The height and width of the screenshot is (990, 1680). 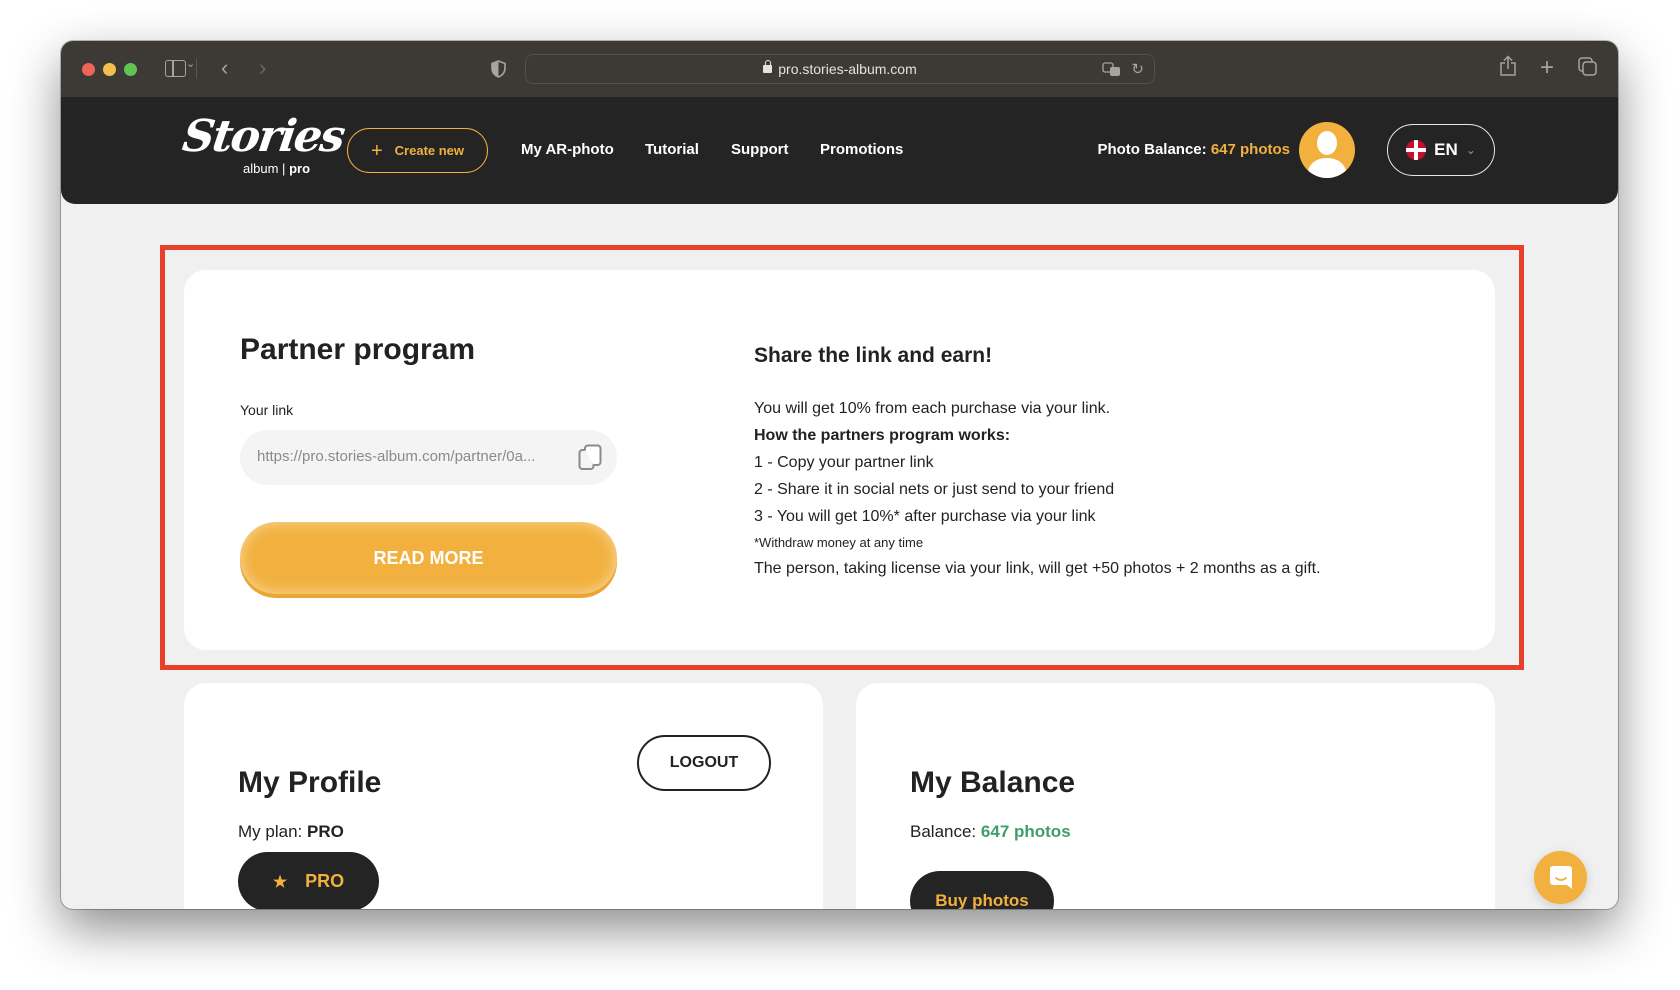 I want to click on partner-title: Partner program, so click(x=358, y=349).